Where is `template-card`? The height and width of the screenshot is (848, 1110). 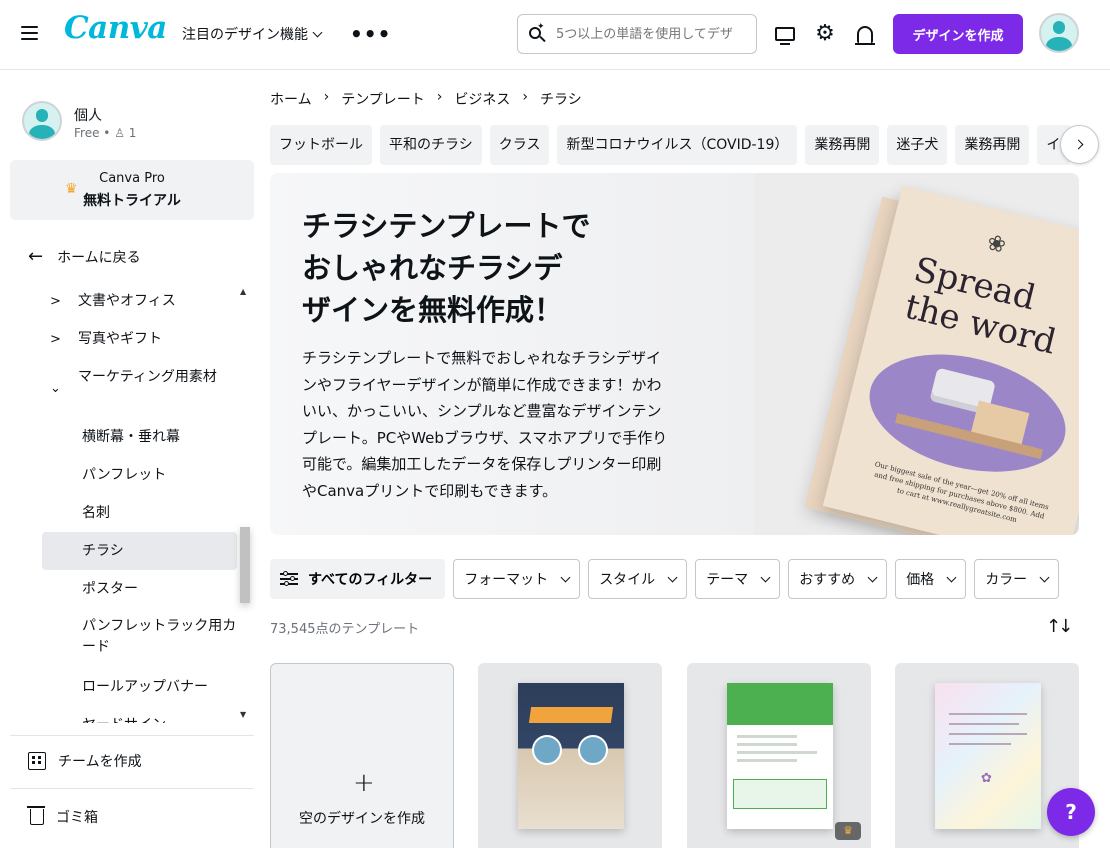 template-card is located at coordinates (570, 755).